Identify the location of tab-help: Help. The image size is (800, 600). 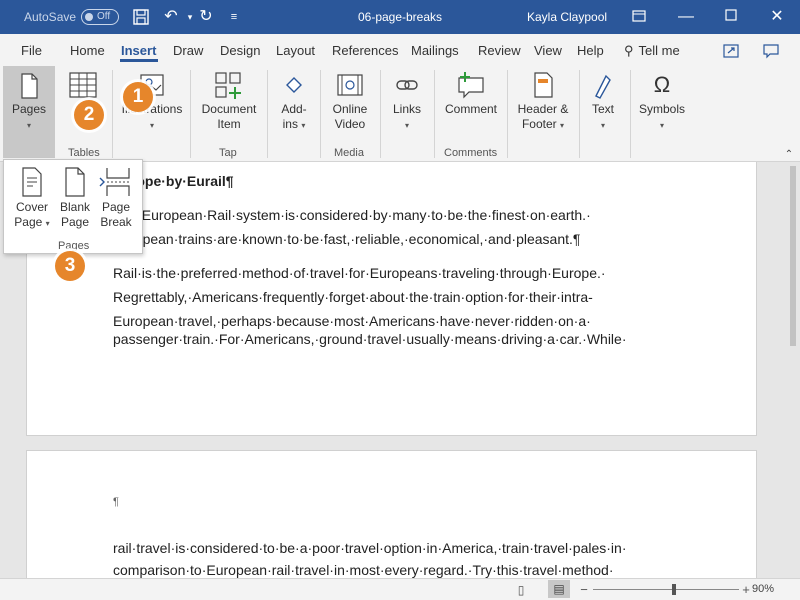
(590, 50).